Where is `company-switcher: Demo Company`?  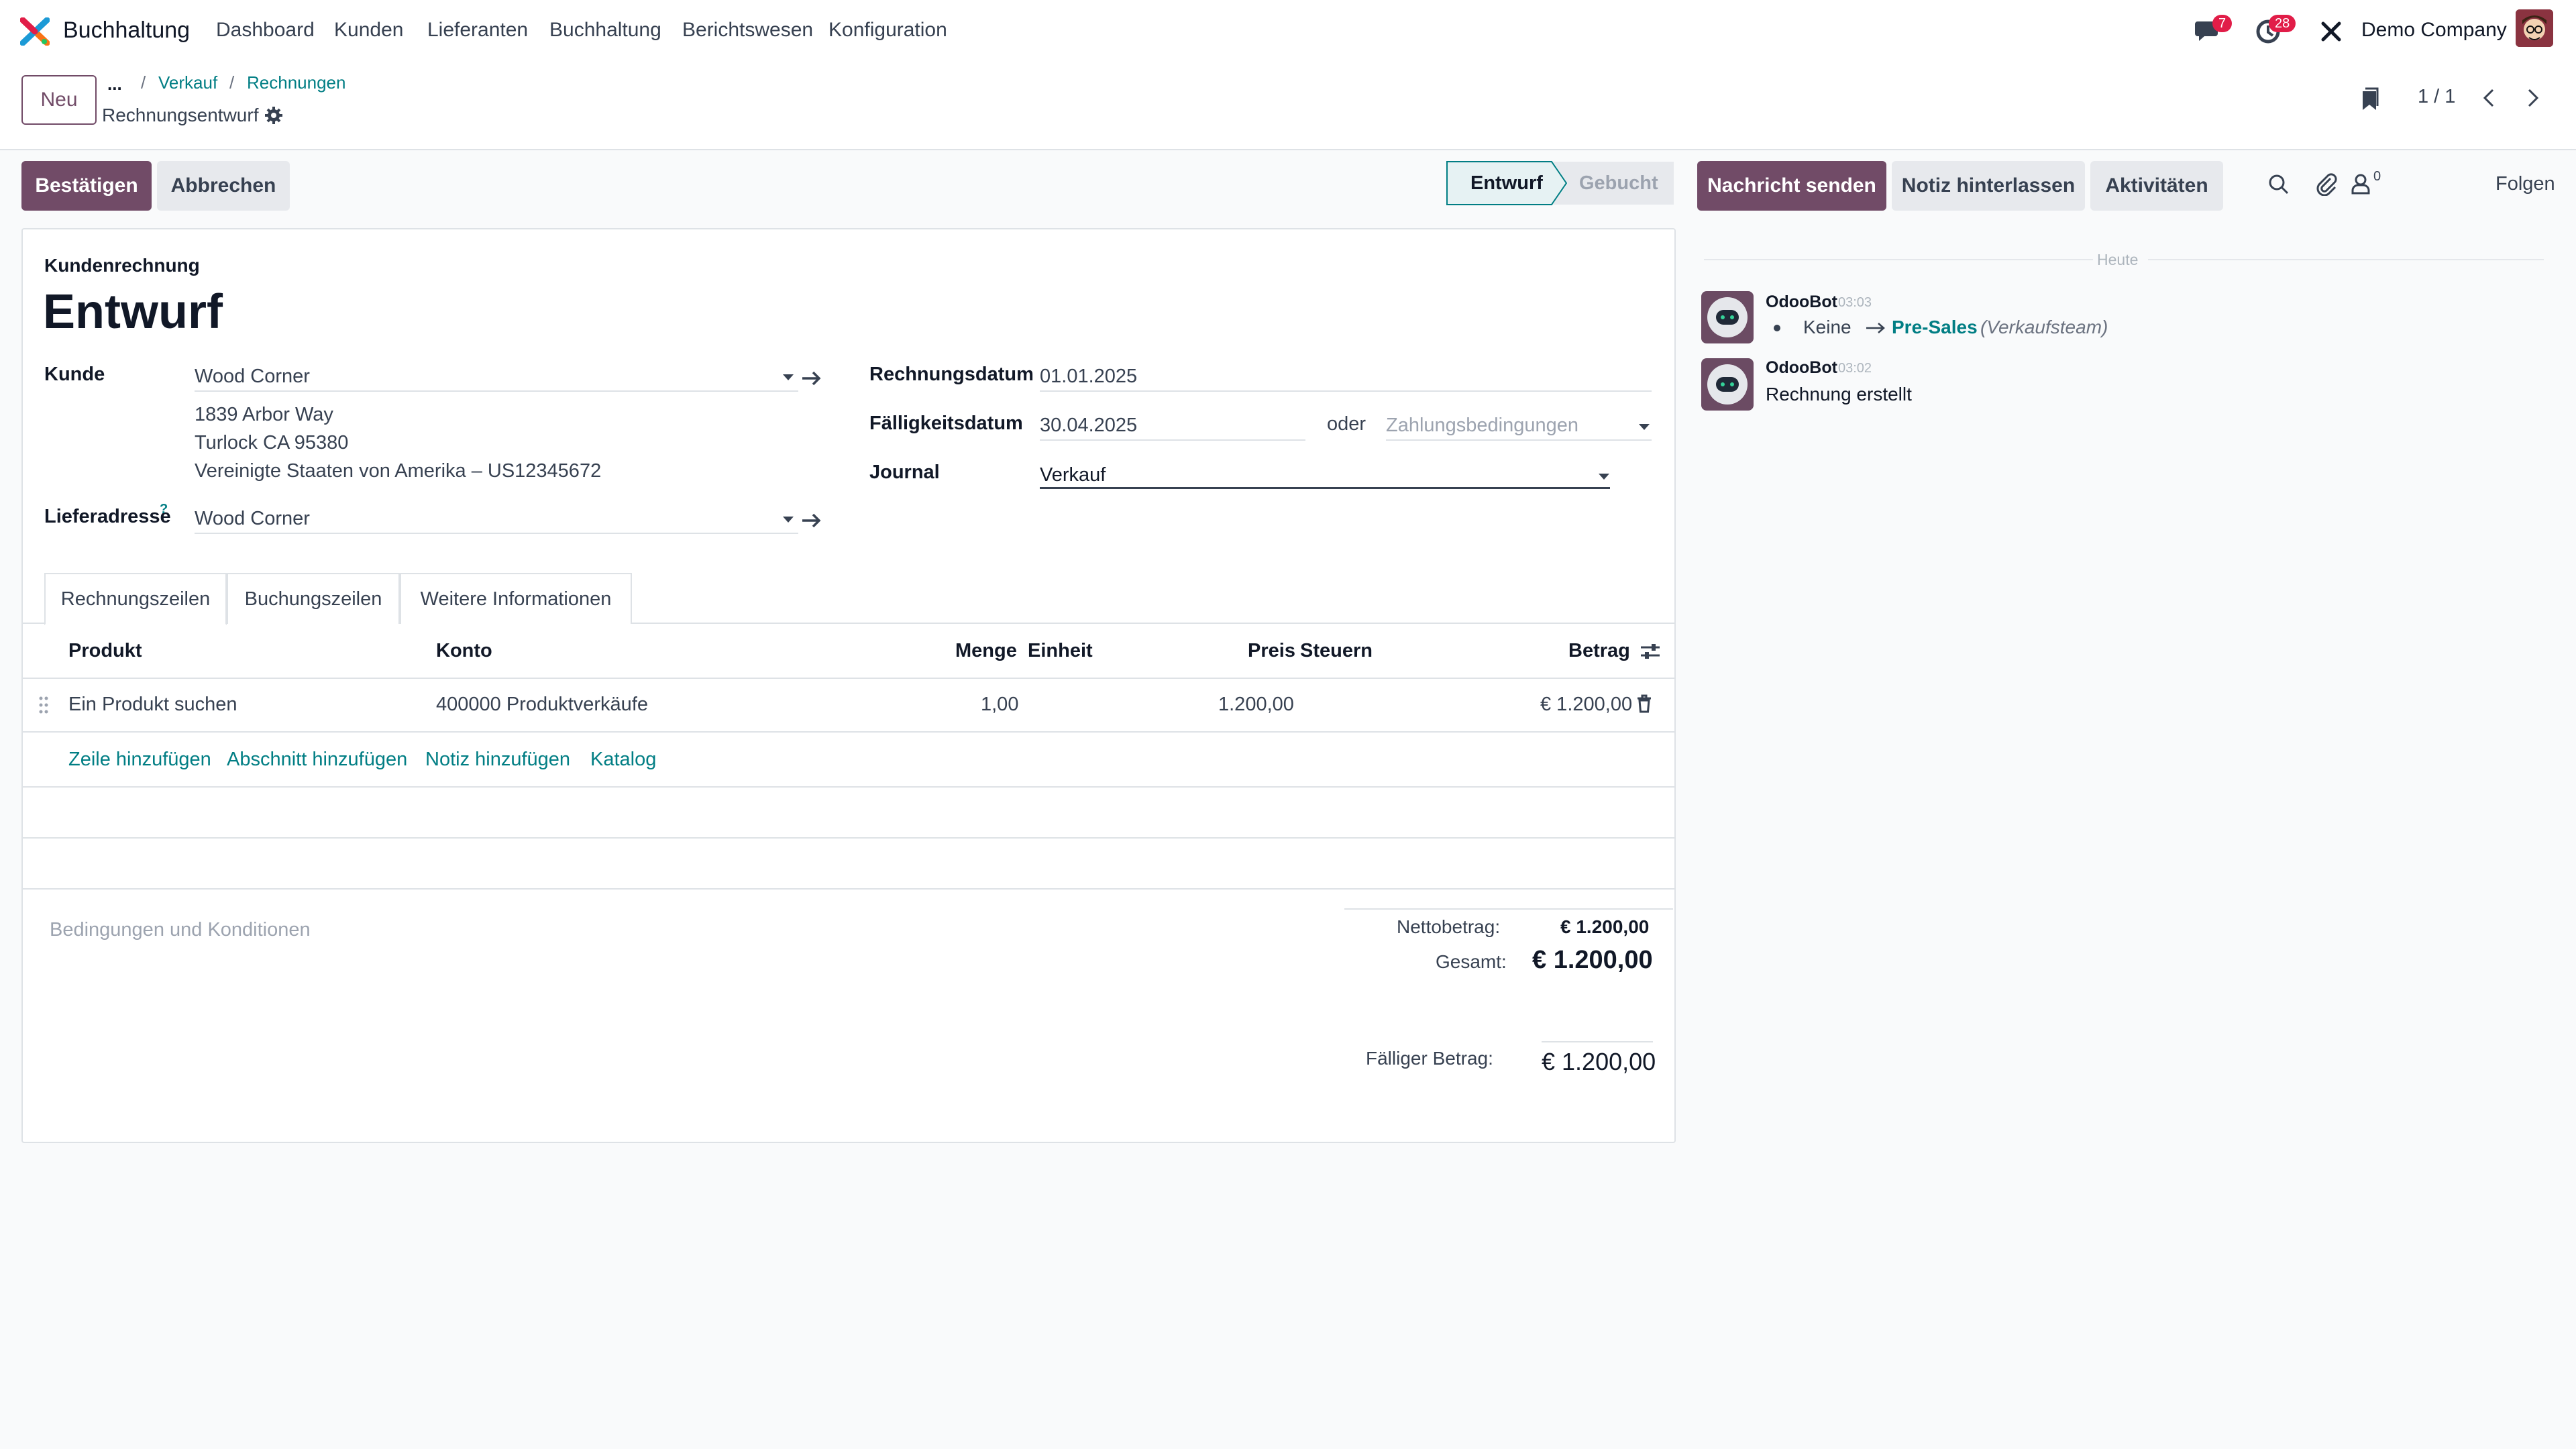
company-switcher: Demo Company is located at coordinates (2434, 30).